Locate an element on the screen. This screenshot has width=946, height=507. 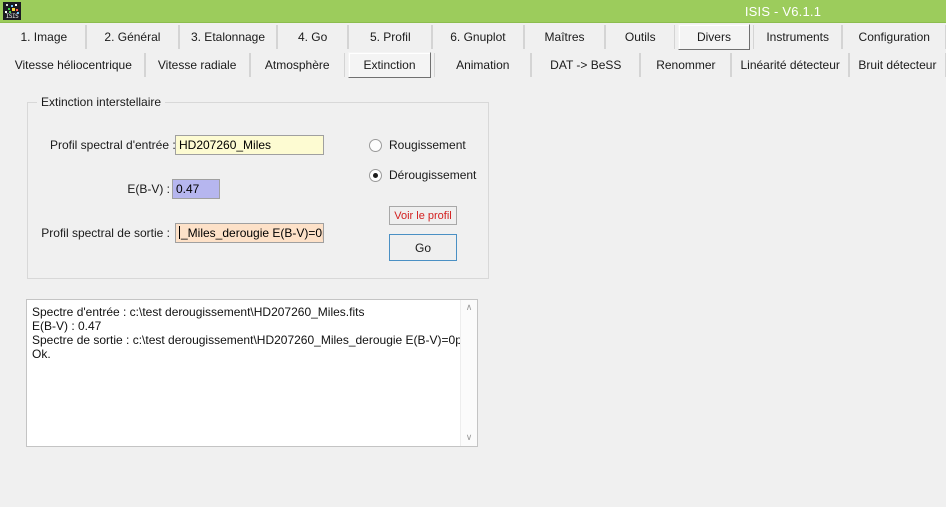
ebv-value: 0.47 is located at coordinates (188, 189).